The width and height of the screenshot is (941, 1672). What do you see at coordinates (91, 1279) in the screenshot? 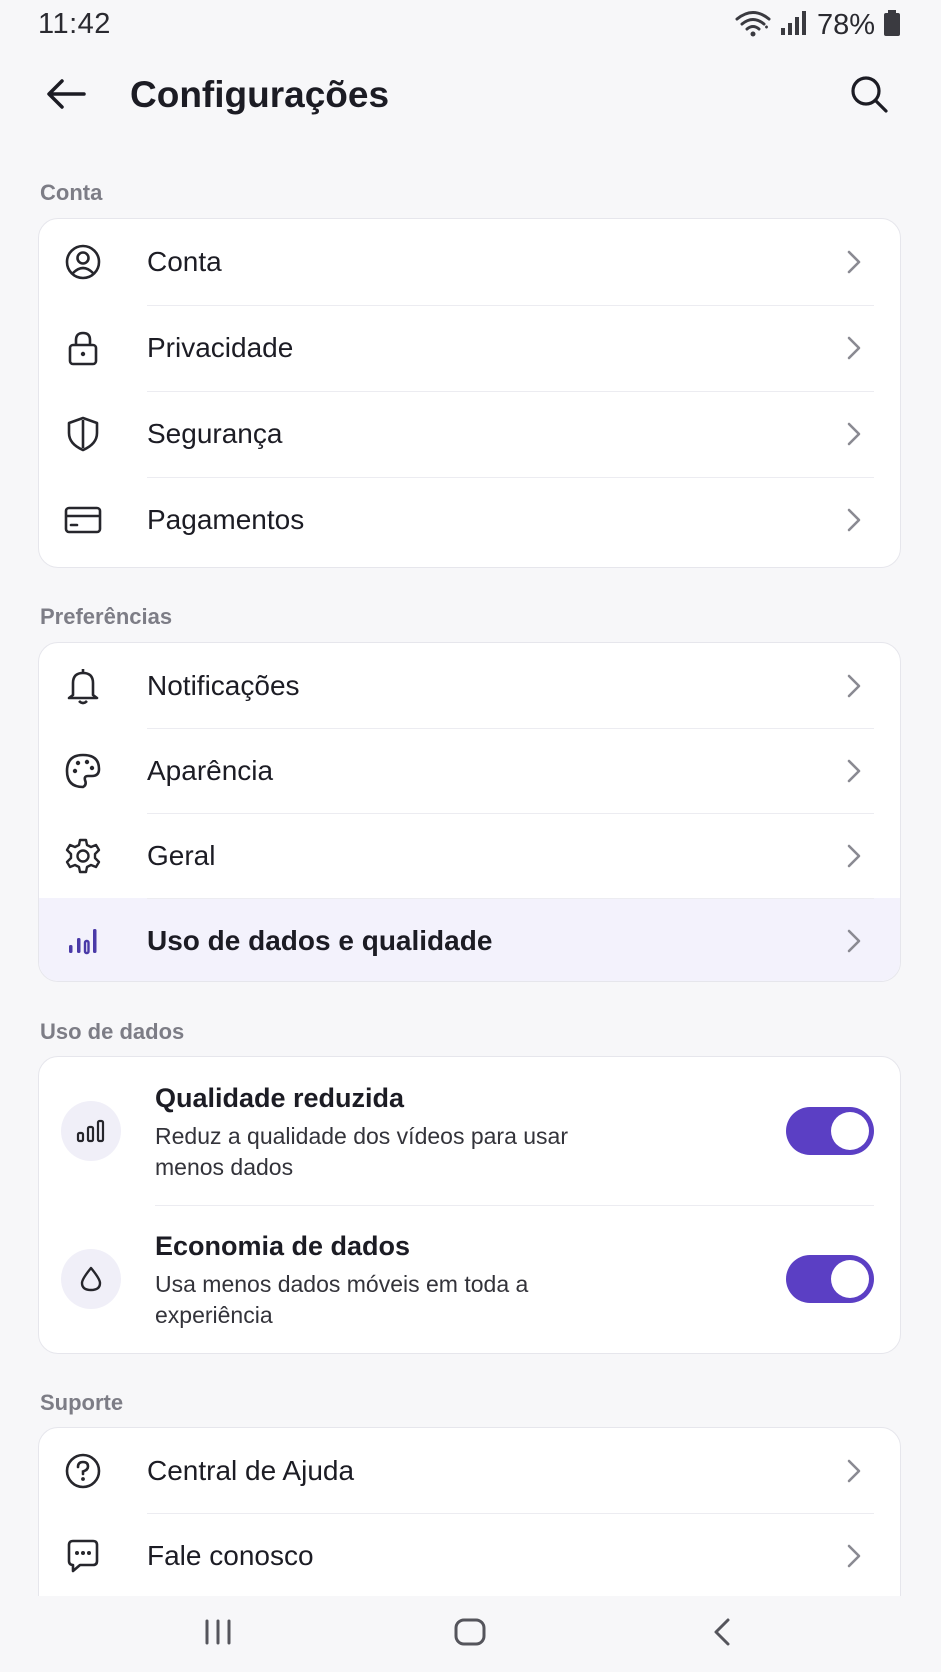
I see `droplet-icon` at bounding box center [91, 1279].